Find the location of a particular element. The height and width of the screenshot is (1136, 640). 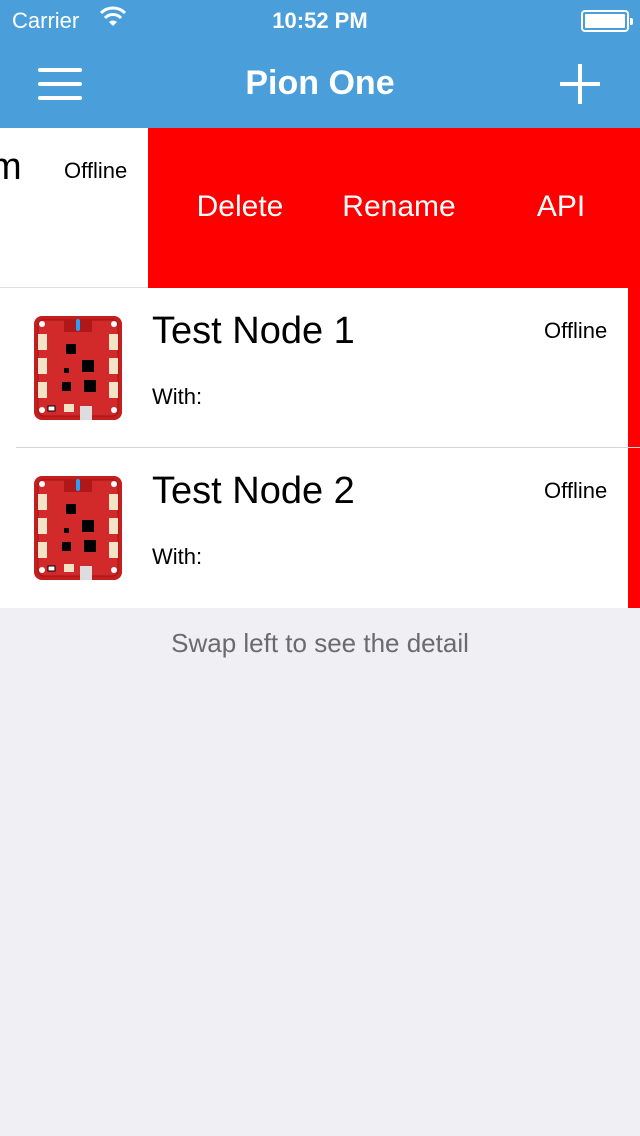

navigation-bar: Carrier 10:52 PM Pion One is located at coordinates (320, 64).